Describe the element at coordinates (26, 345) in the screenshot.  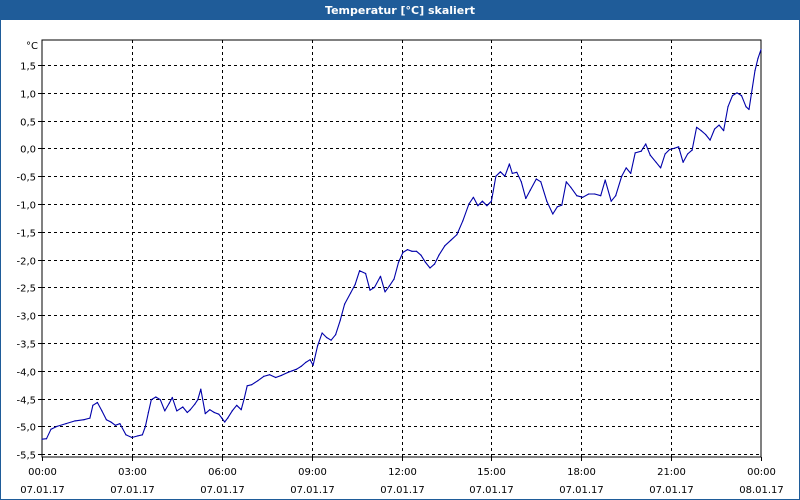
I see `y-tick-label: -3,5` at that location.